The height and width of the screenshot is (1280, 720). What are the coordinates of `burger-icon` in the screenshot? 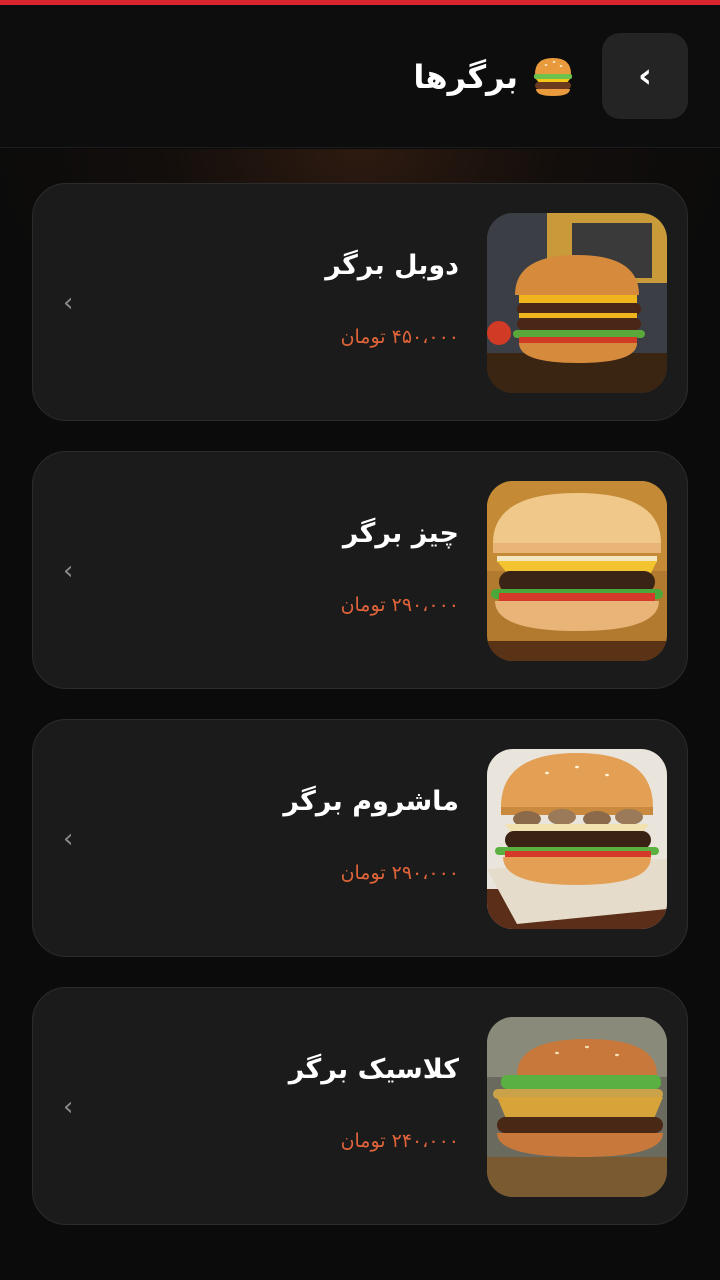 It's located at (553, 77).